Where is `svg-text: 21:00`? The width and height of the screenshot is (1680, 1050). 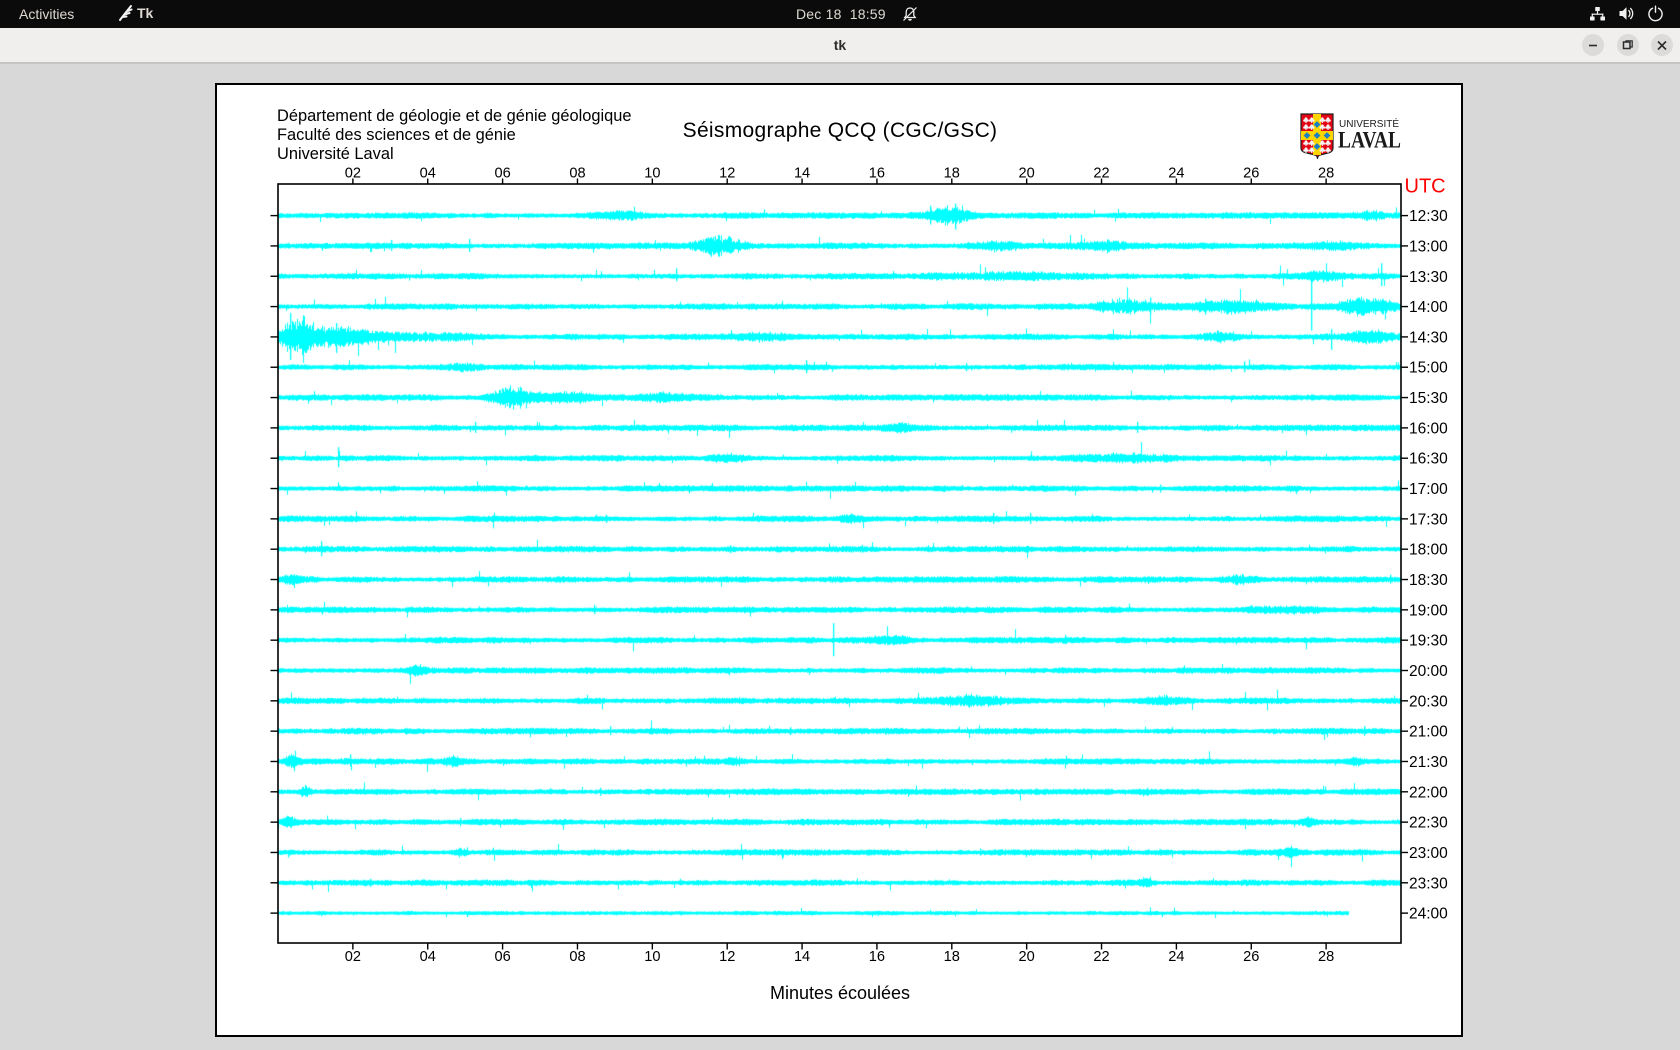
svg-text: 21:00 is located at coordinates (1428, 732).